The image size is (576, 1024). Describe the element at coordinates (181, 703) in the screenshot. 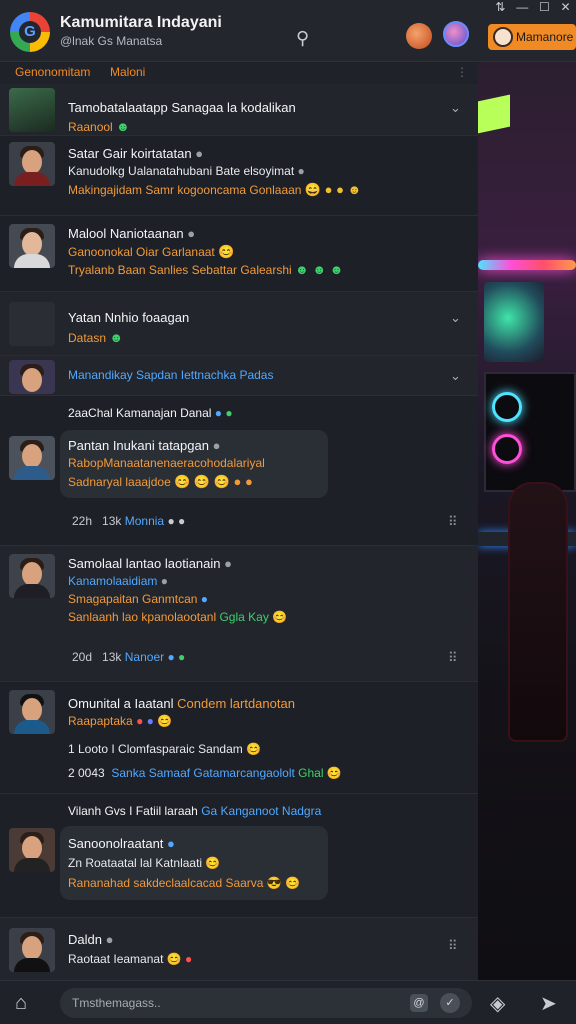

I see `item-title: Omunital a Iaatanl Condem lartdanotan` at that location.